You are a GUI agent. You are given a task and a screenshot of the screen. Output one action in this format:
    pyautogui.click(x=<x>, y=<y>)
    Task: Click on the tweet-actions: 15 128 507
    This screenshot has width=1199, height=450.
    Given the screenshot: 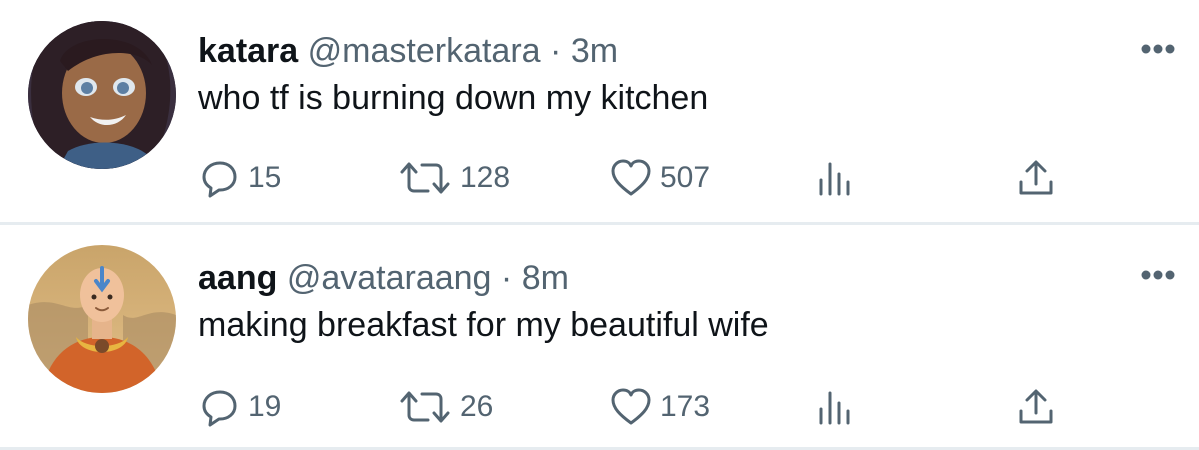 What is the action you would take?
    pyautogui.click(x=599, y=178)
    